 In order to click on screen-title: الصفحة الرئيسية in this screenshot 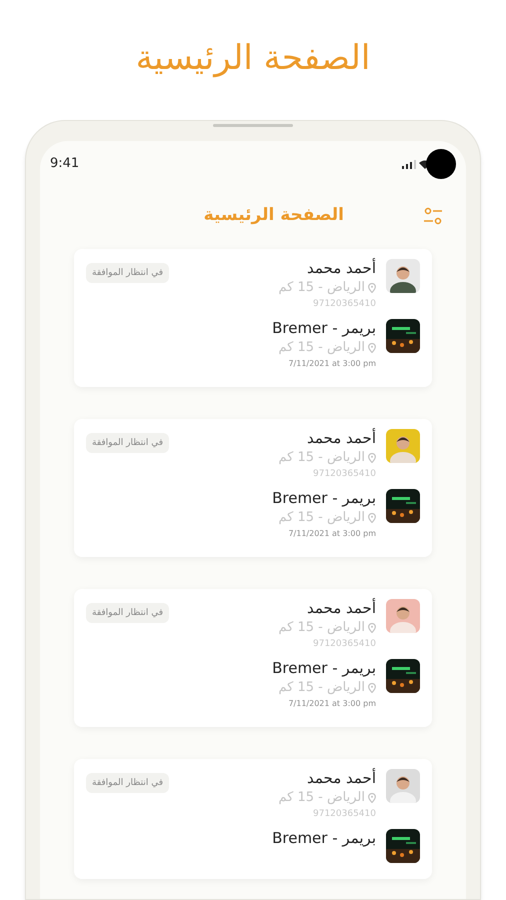, I will do `click(274, 216)`.